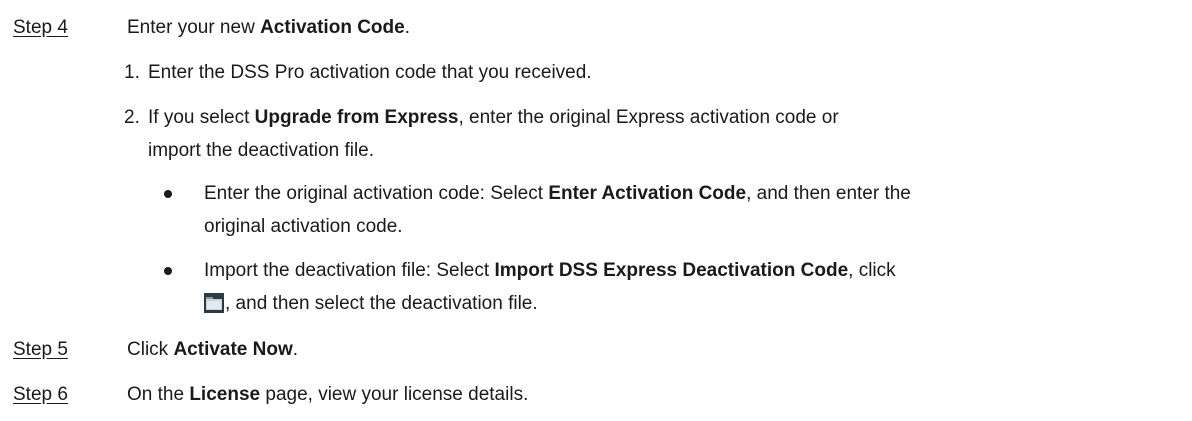 The width and height of the screenshot is (1192, 421). What do you see at coordinates (132, 72) in the screenshot?
I see `substep-number: 1.` at bounding box center [132, 72].